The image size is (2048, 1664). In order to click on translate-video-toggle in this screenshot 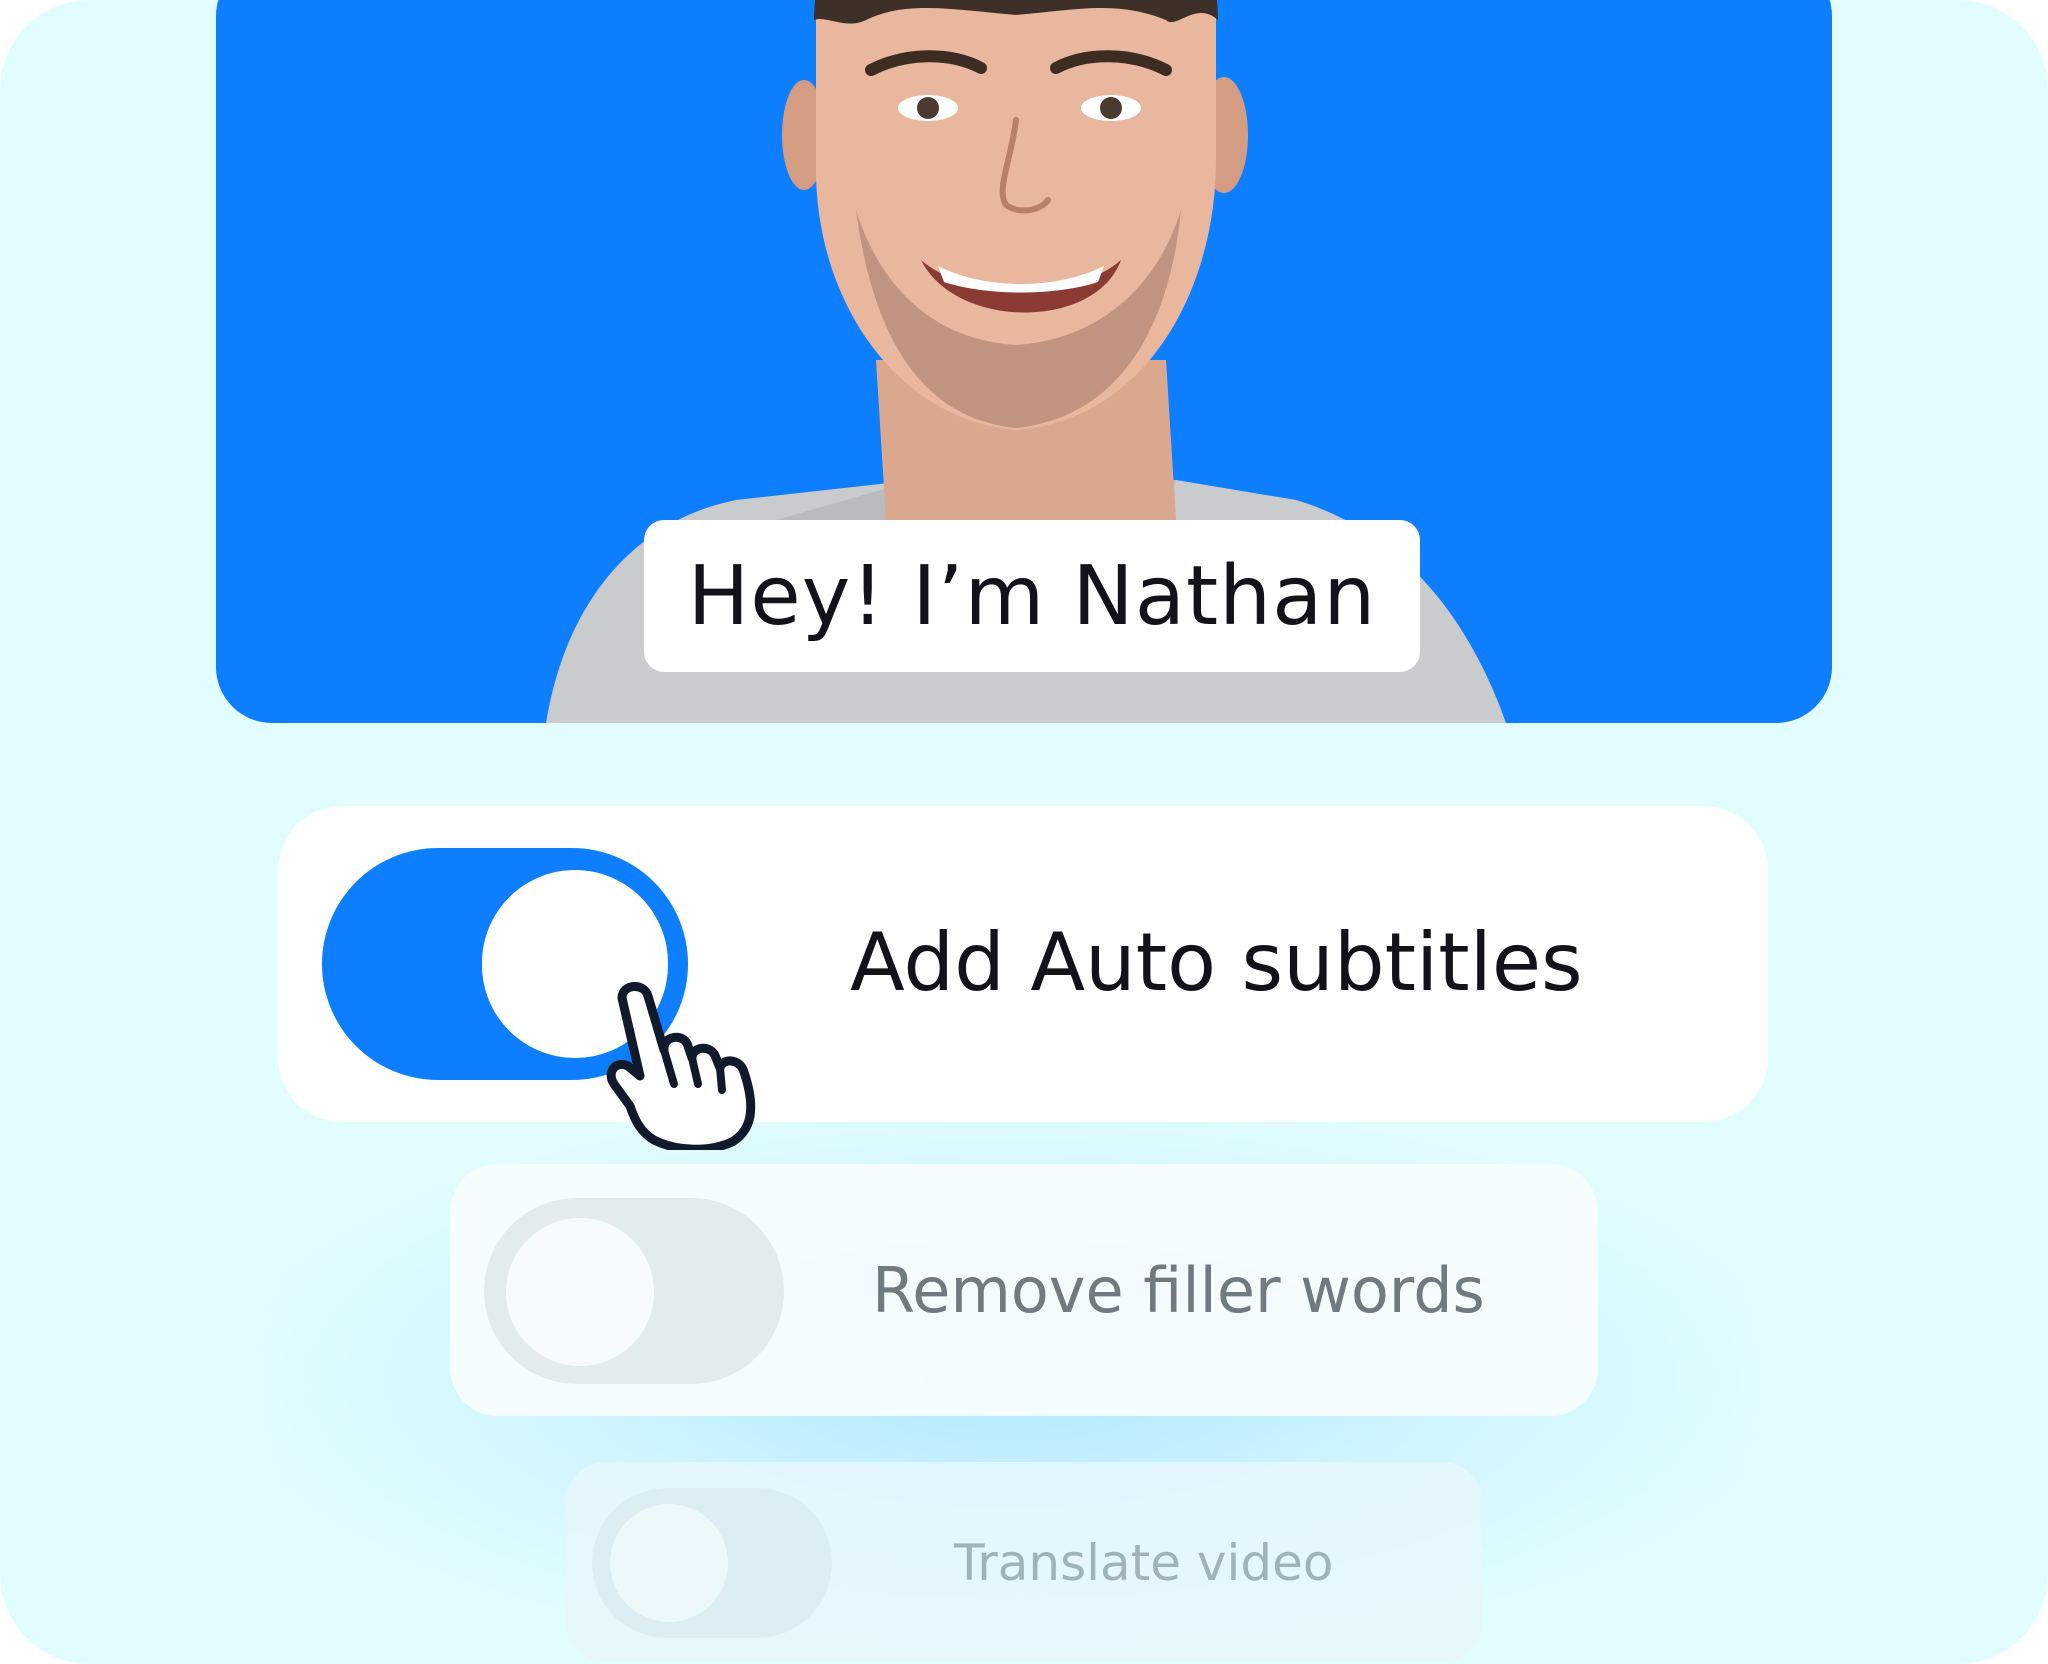, I will do `click(712, 1563)`.